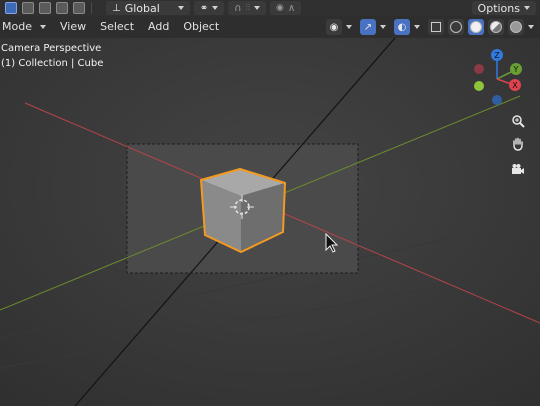  Describe the element at coordinates (238, 8) in the screenshot. I see `magnet-icon: ∩` at that location.